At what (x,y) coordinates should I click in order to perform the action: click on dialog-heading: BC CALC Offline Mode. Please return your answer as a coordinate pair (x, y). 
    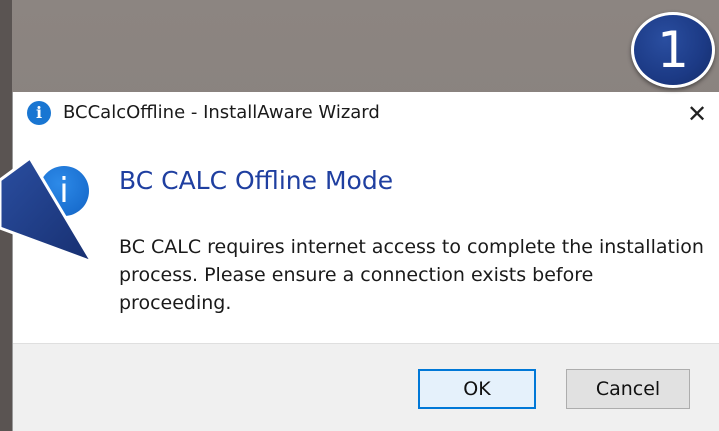
    Looking at the image, I should click on (256, 180).